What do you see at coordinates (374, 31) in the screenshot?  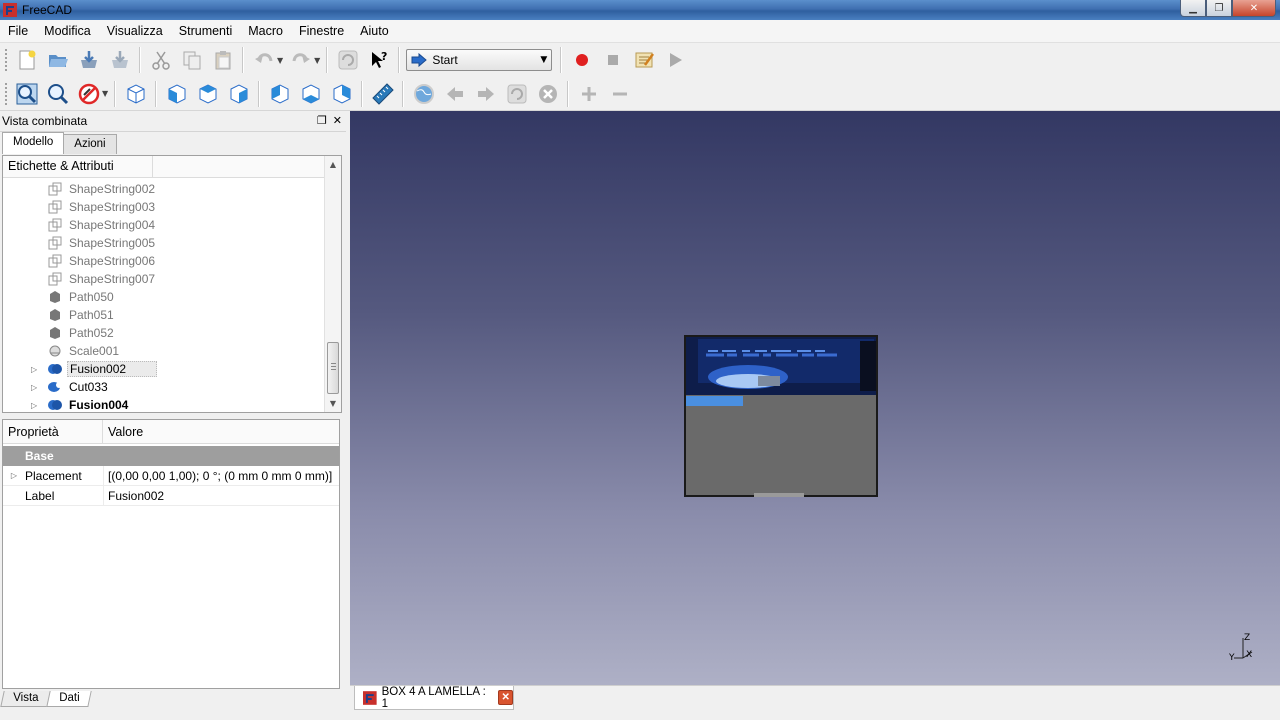 I see `menu-aiuto: Aiuto` at bounding box center [374, 31].